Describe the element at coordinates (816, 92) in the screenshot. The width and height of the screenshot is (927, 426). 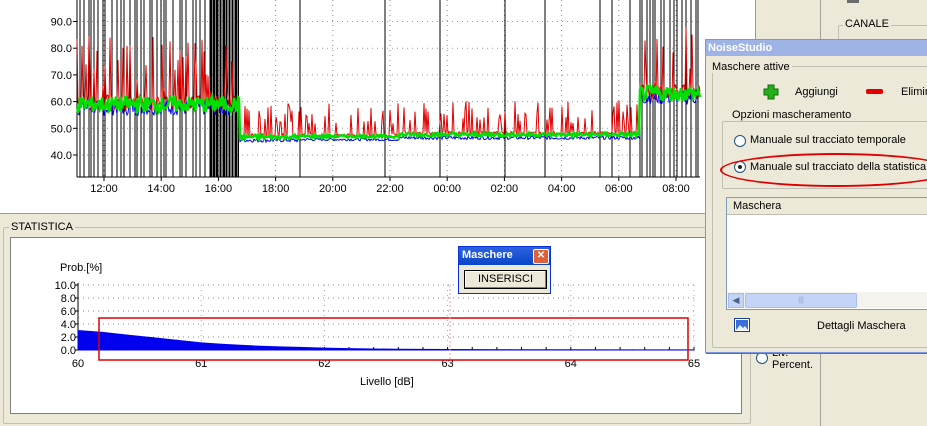
I see `aggiungi-label: Aggiungi` at that location.